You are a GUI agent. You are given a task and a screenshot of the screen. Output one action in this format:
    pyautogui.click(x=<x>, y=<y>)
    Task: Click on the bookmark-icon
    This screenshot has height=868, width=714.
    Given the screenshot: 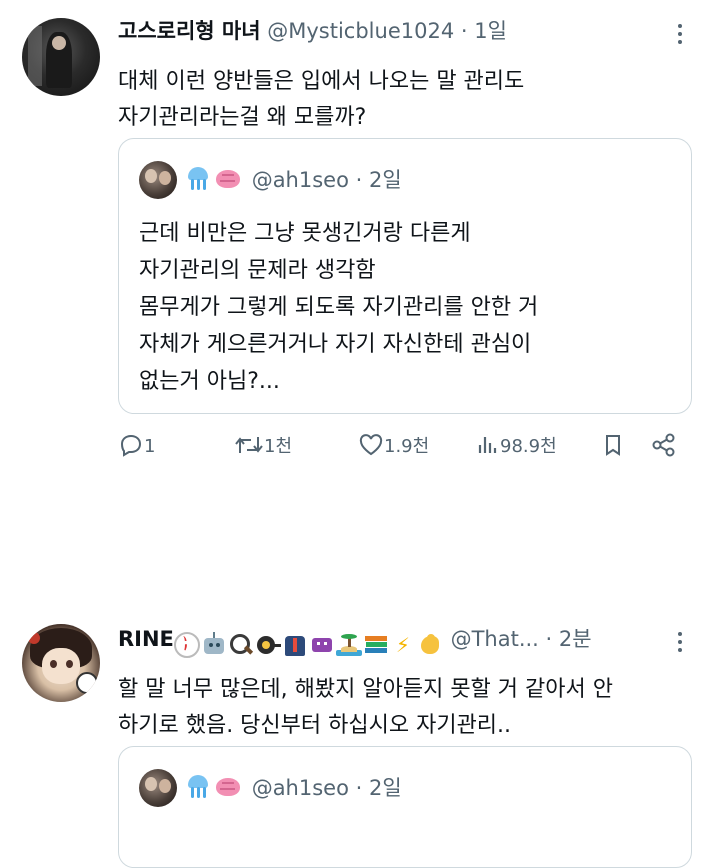 What is the action you would take?
    pyautogui.click(x=613, y=445)
    